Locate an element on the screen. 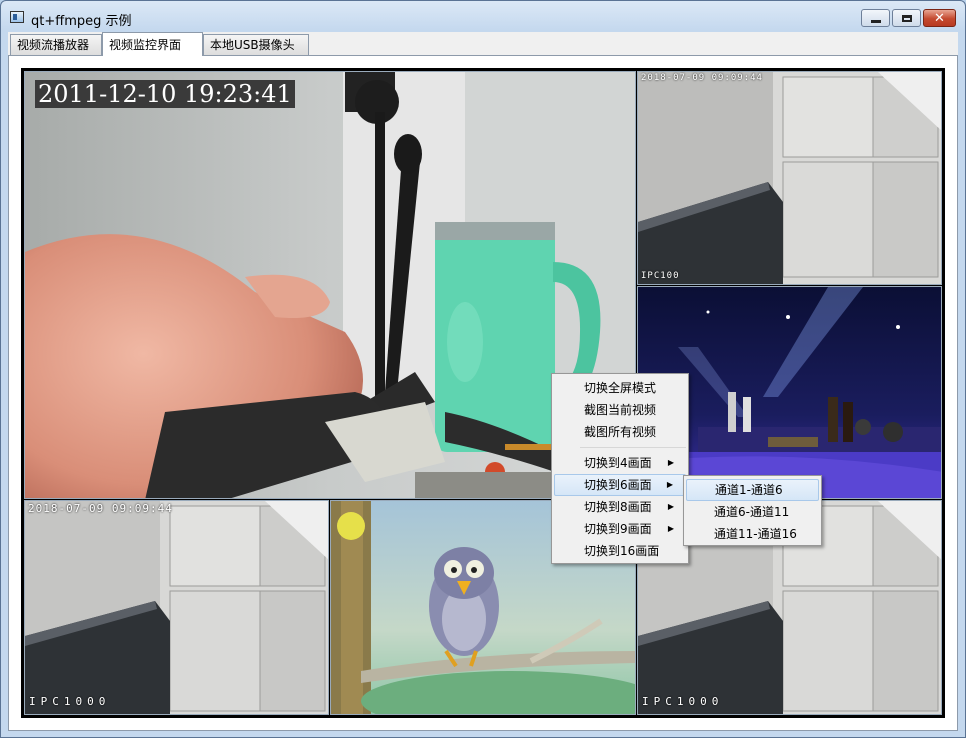 The image size is (966, 738). submenu-item-label: 通道11-通道16 is located at coordinates (755, 534).